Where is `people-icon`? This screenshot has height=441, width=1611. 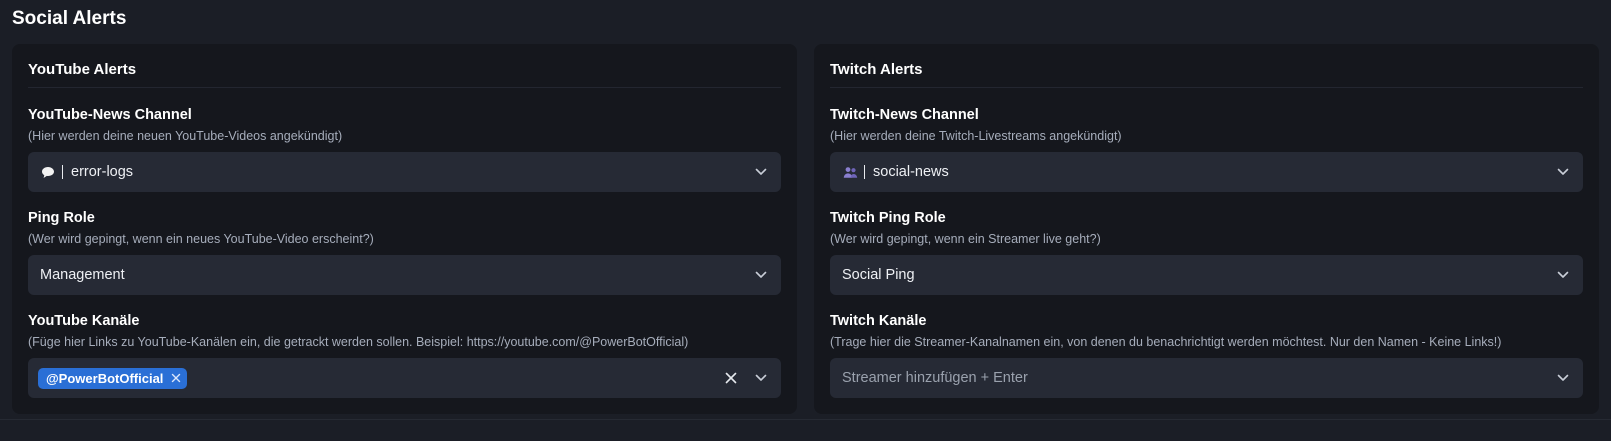 people-icon is located at coordinates (850, 172).